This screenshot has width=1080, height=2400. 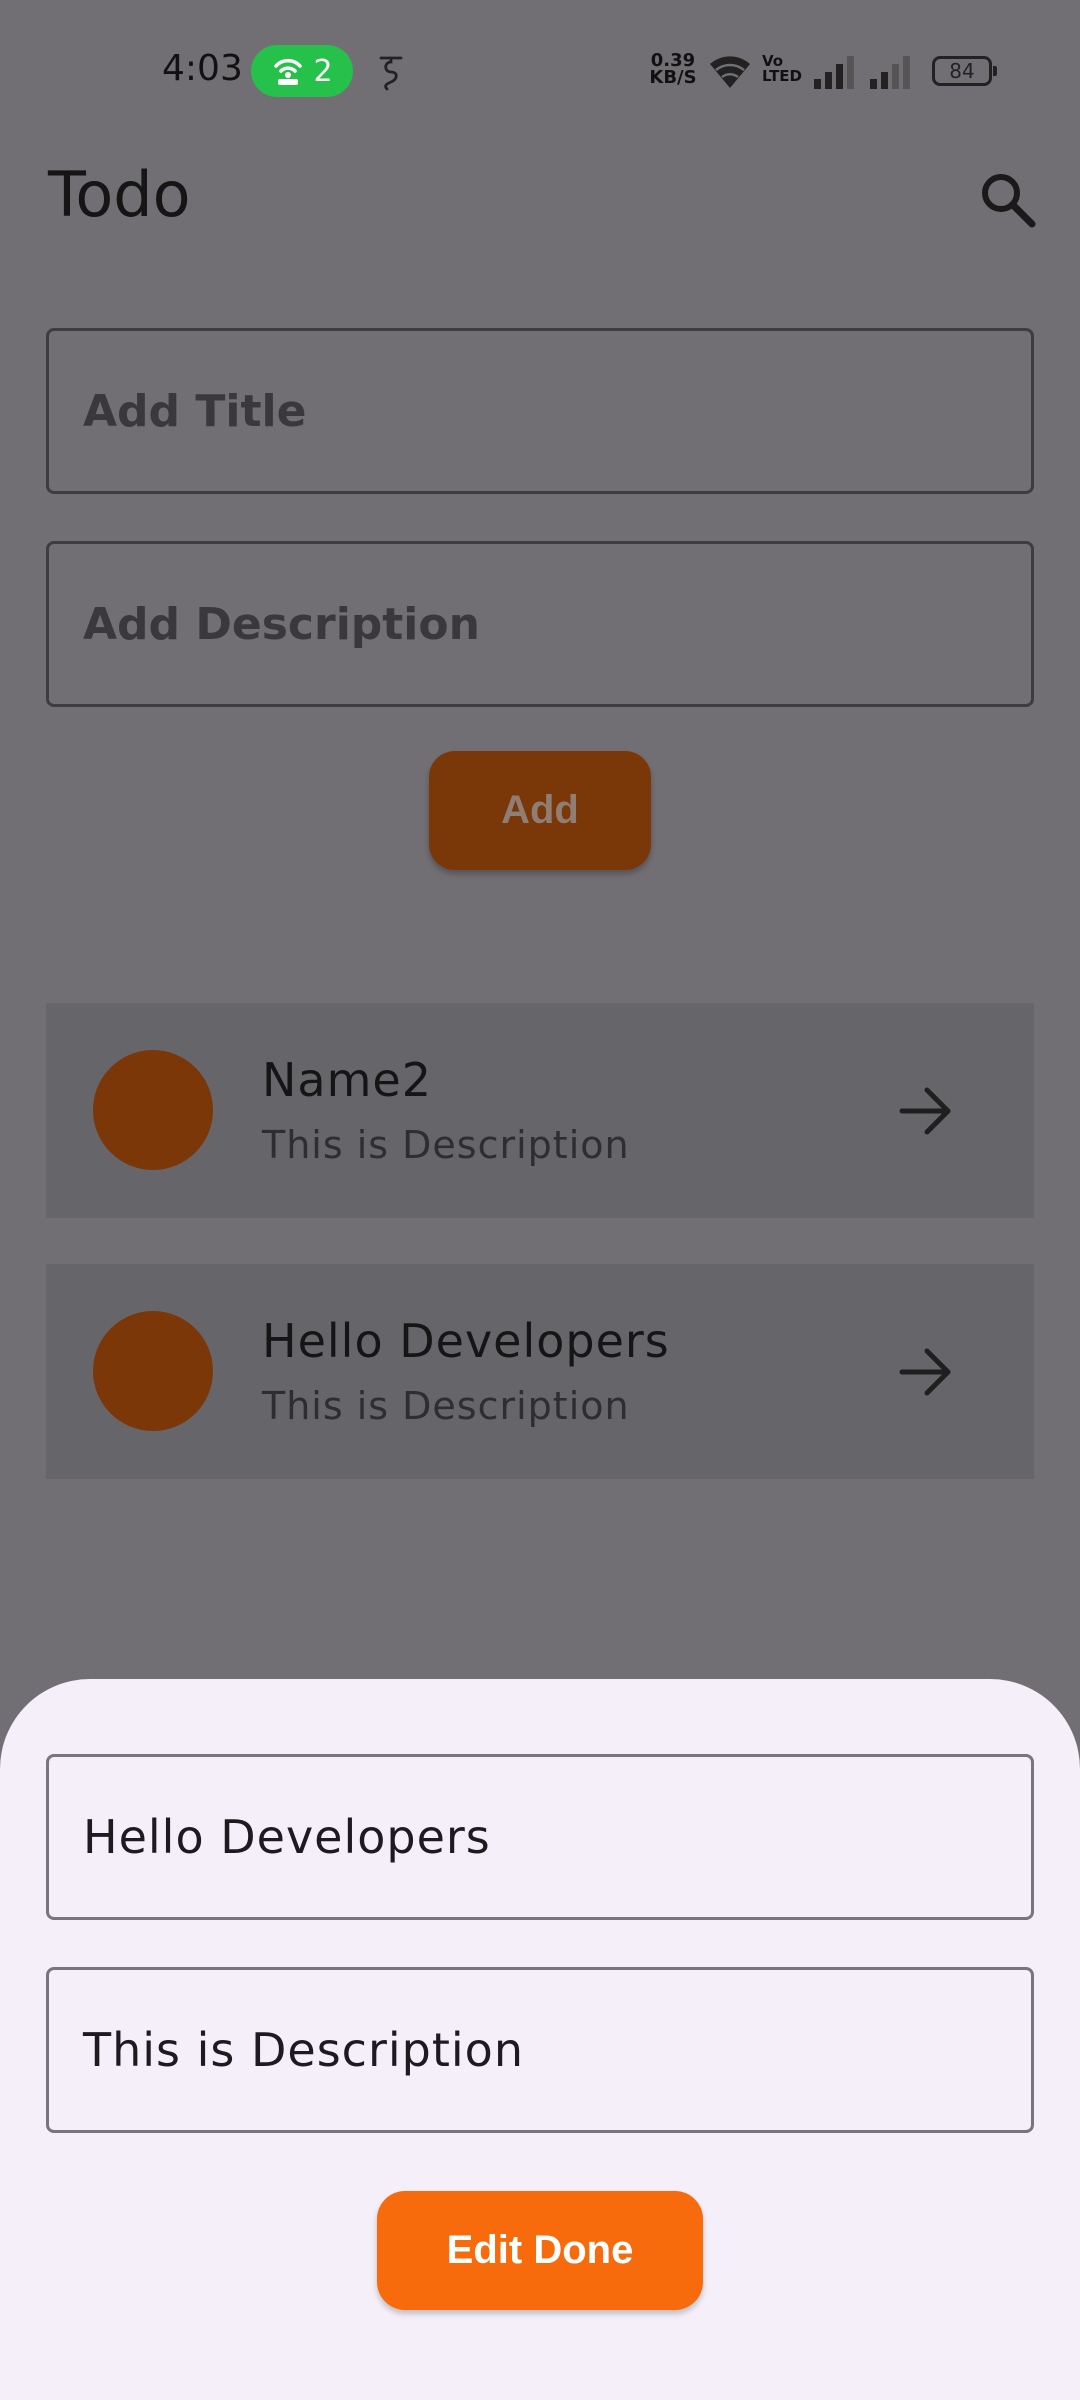 What do you see at coordinates (540, 411) in the screenshot?
I see `title-input: Add Title` at bounding box center [540, 411].